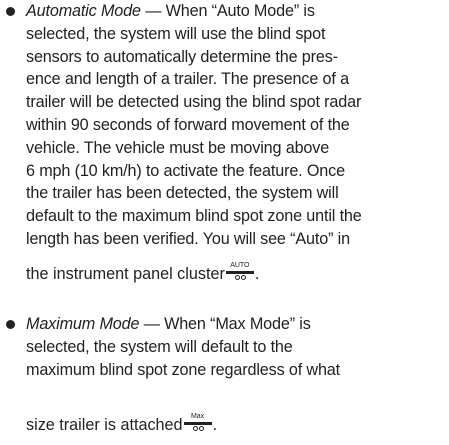 This screenshot has width=449, height=445. Describe the element at coordinates (159, 346) in the screenshot. I see `text-line: selected, the system will default to the` at that location.